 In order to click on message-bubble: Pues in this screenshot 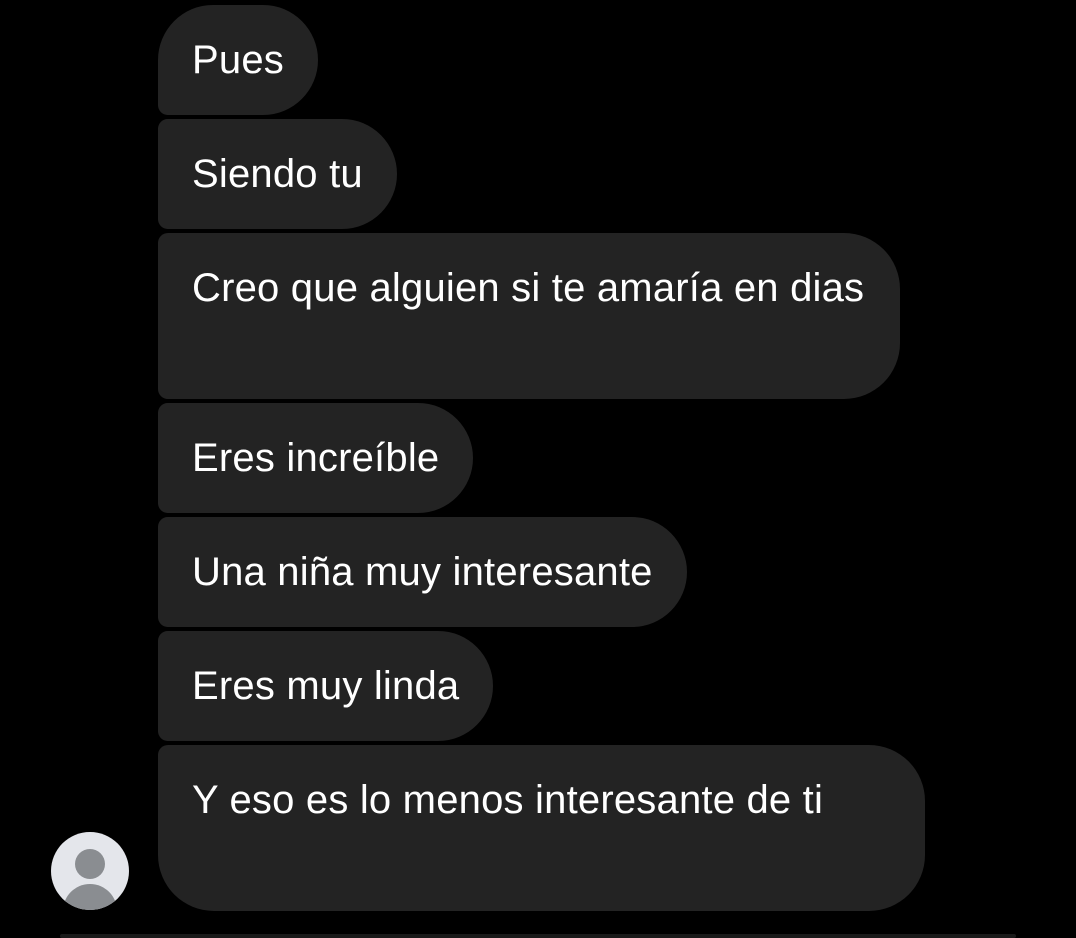, I will do `click(238, 60)`.